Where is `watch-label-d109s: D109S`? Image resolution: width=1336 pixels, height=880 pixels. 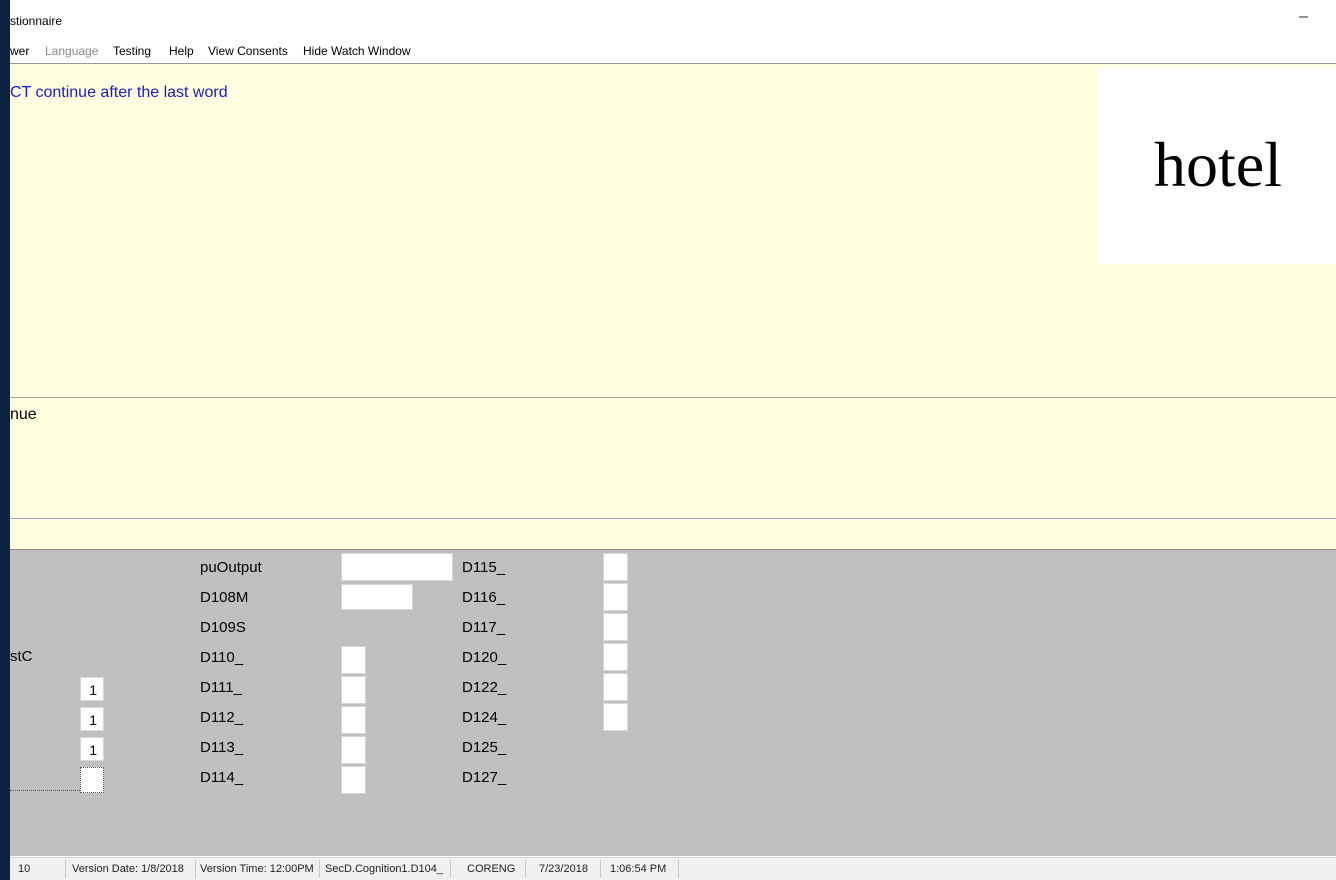
watch-label-d109s: D109S is located at coordinates (223, 627).